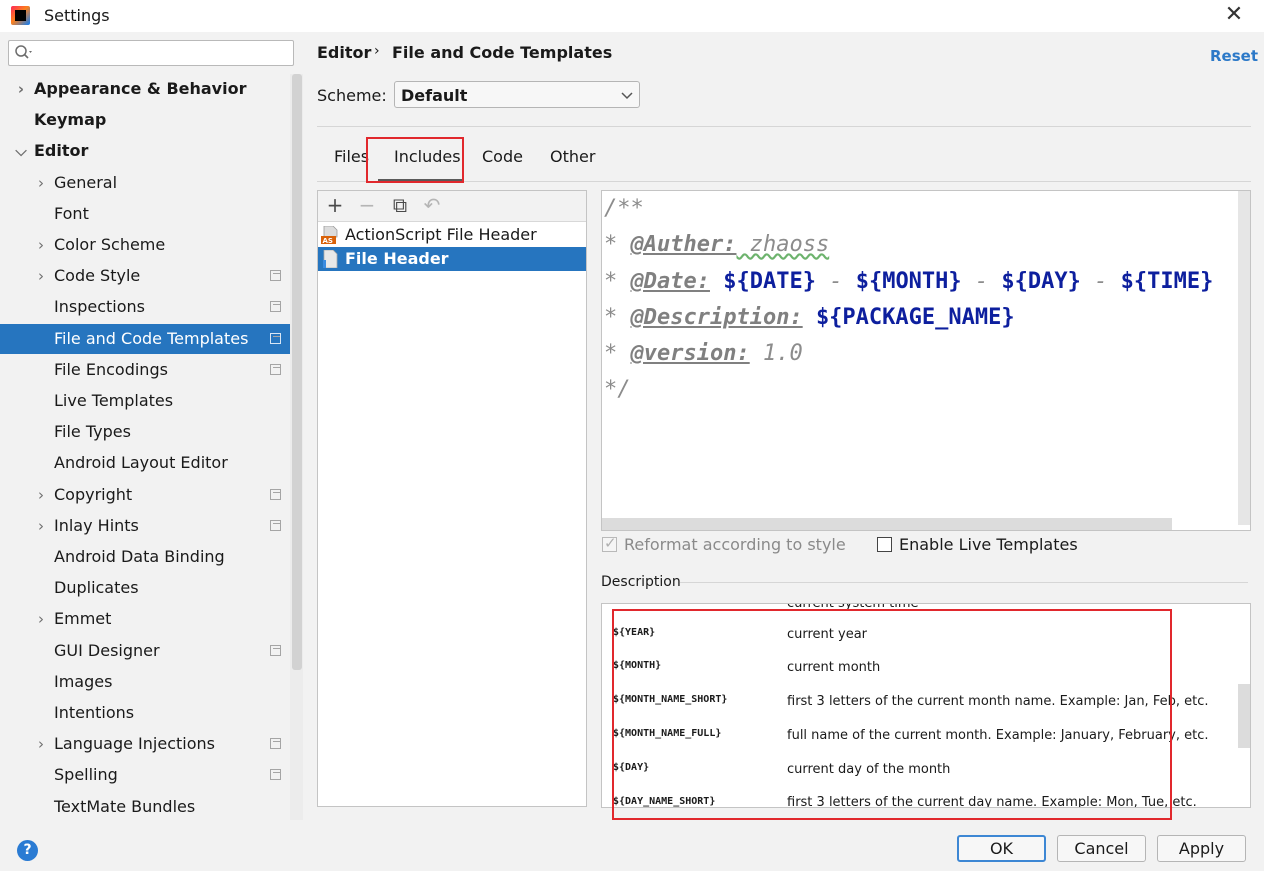  What do you see at coordinates (1244, 358) in the screenshot?
I see `editor-vertical-scrollbar` at bounding box center [1244, 358].